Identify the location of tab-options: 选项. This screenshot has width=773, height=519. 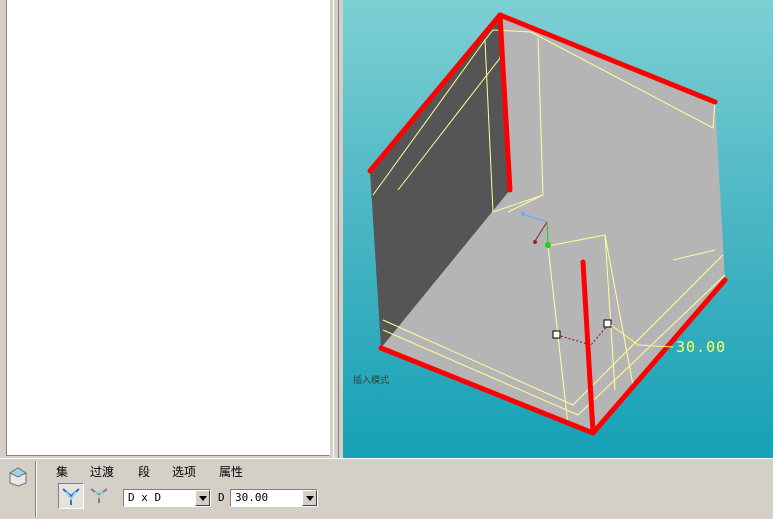
(184, 471).